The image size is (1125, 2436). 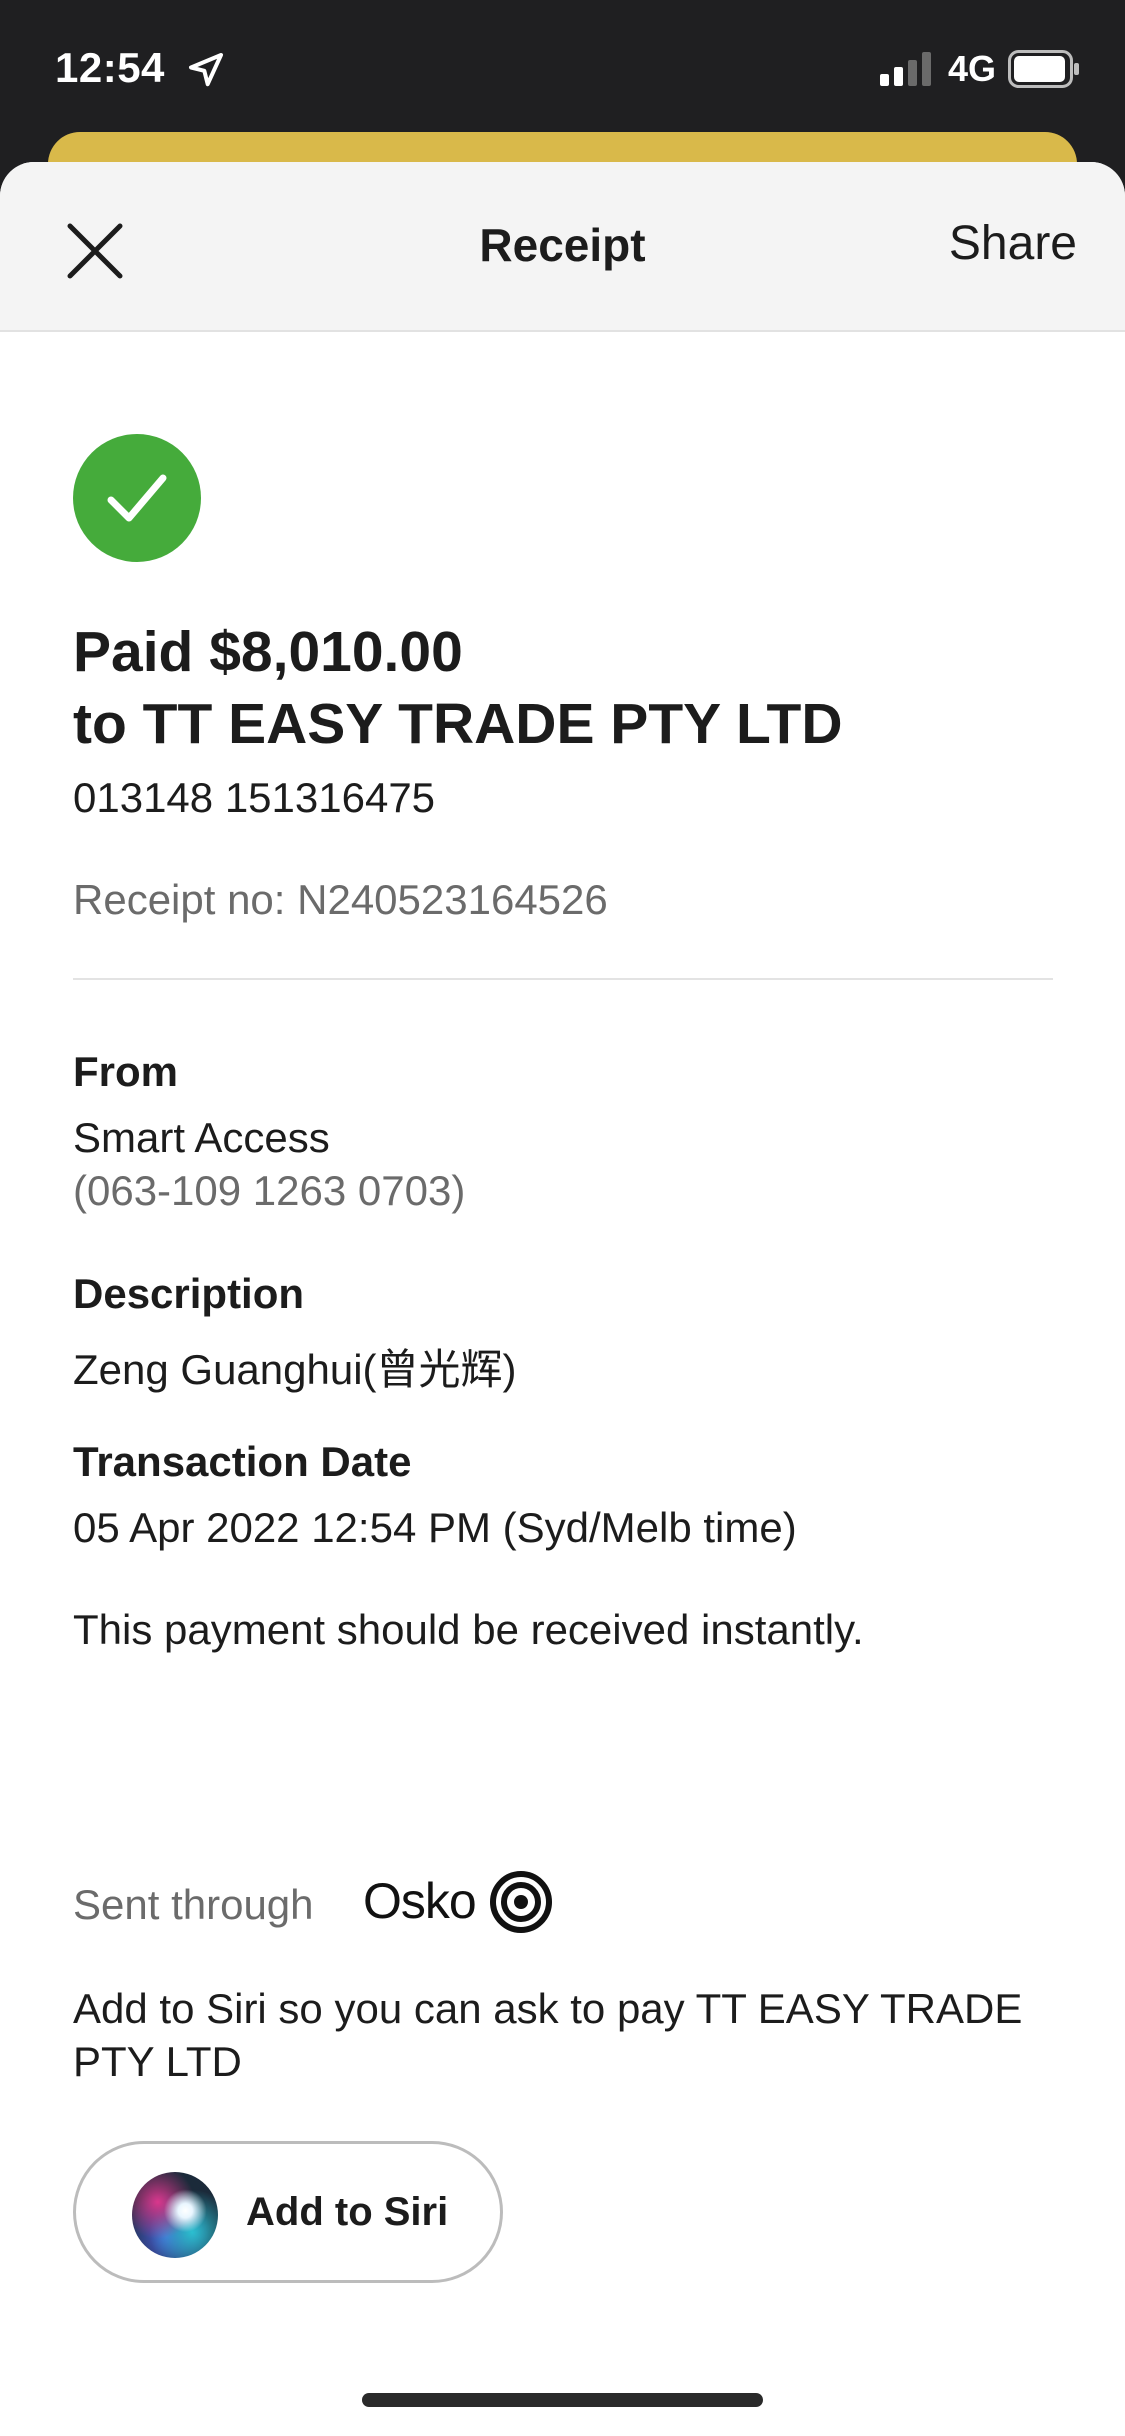 I want to click on from-account-number: (063-109 1263 0703), so click(x=269, y=1190).